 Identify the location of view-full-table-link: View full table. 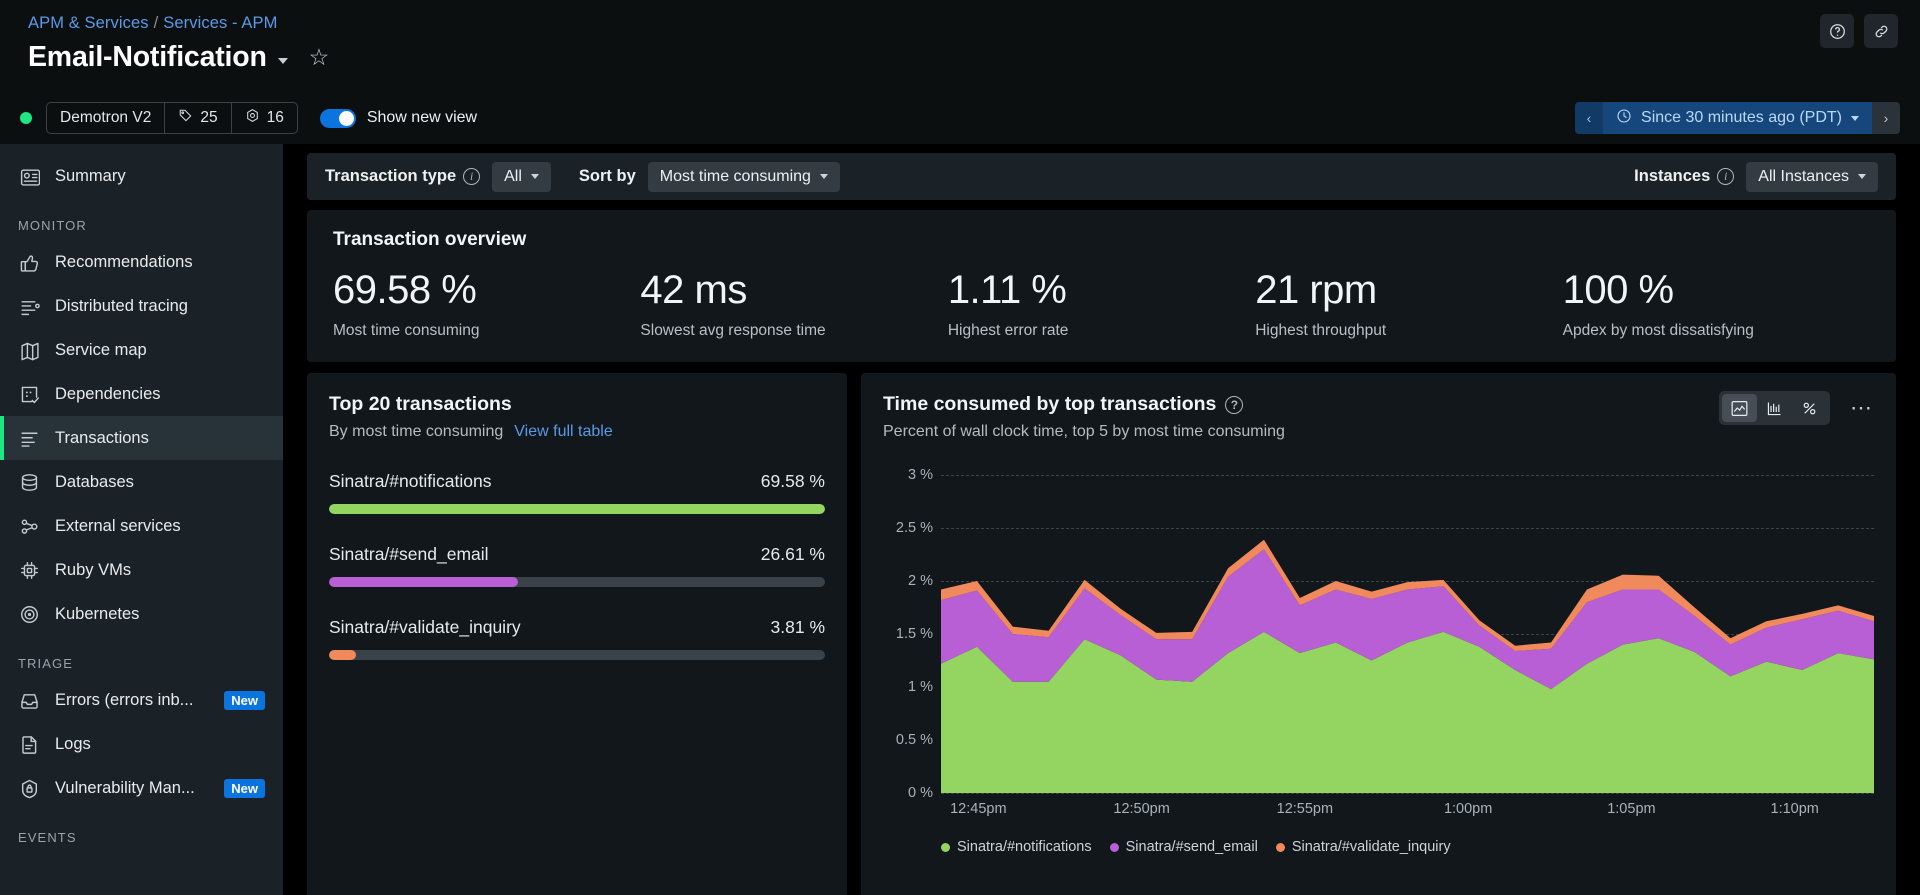
(563, 431).